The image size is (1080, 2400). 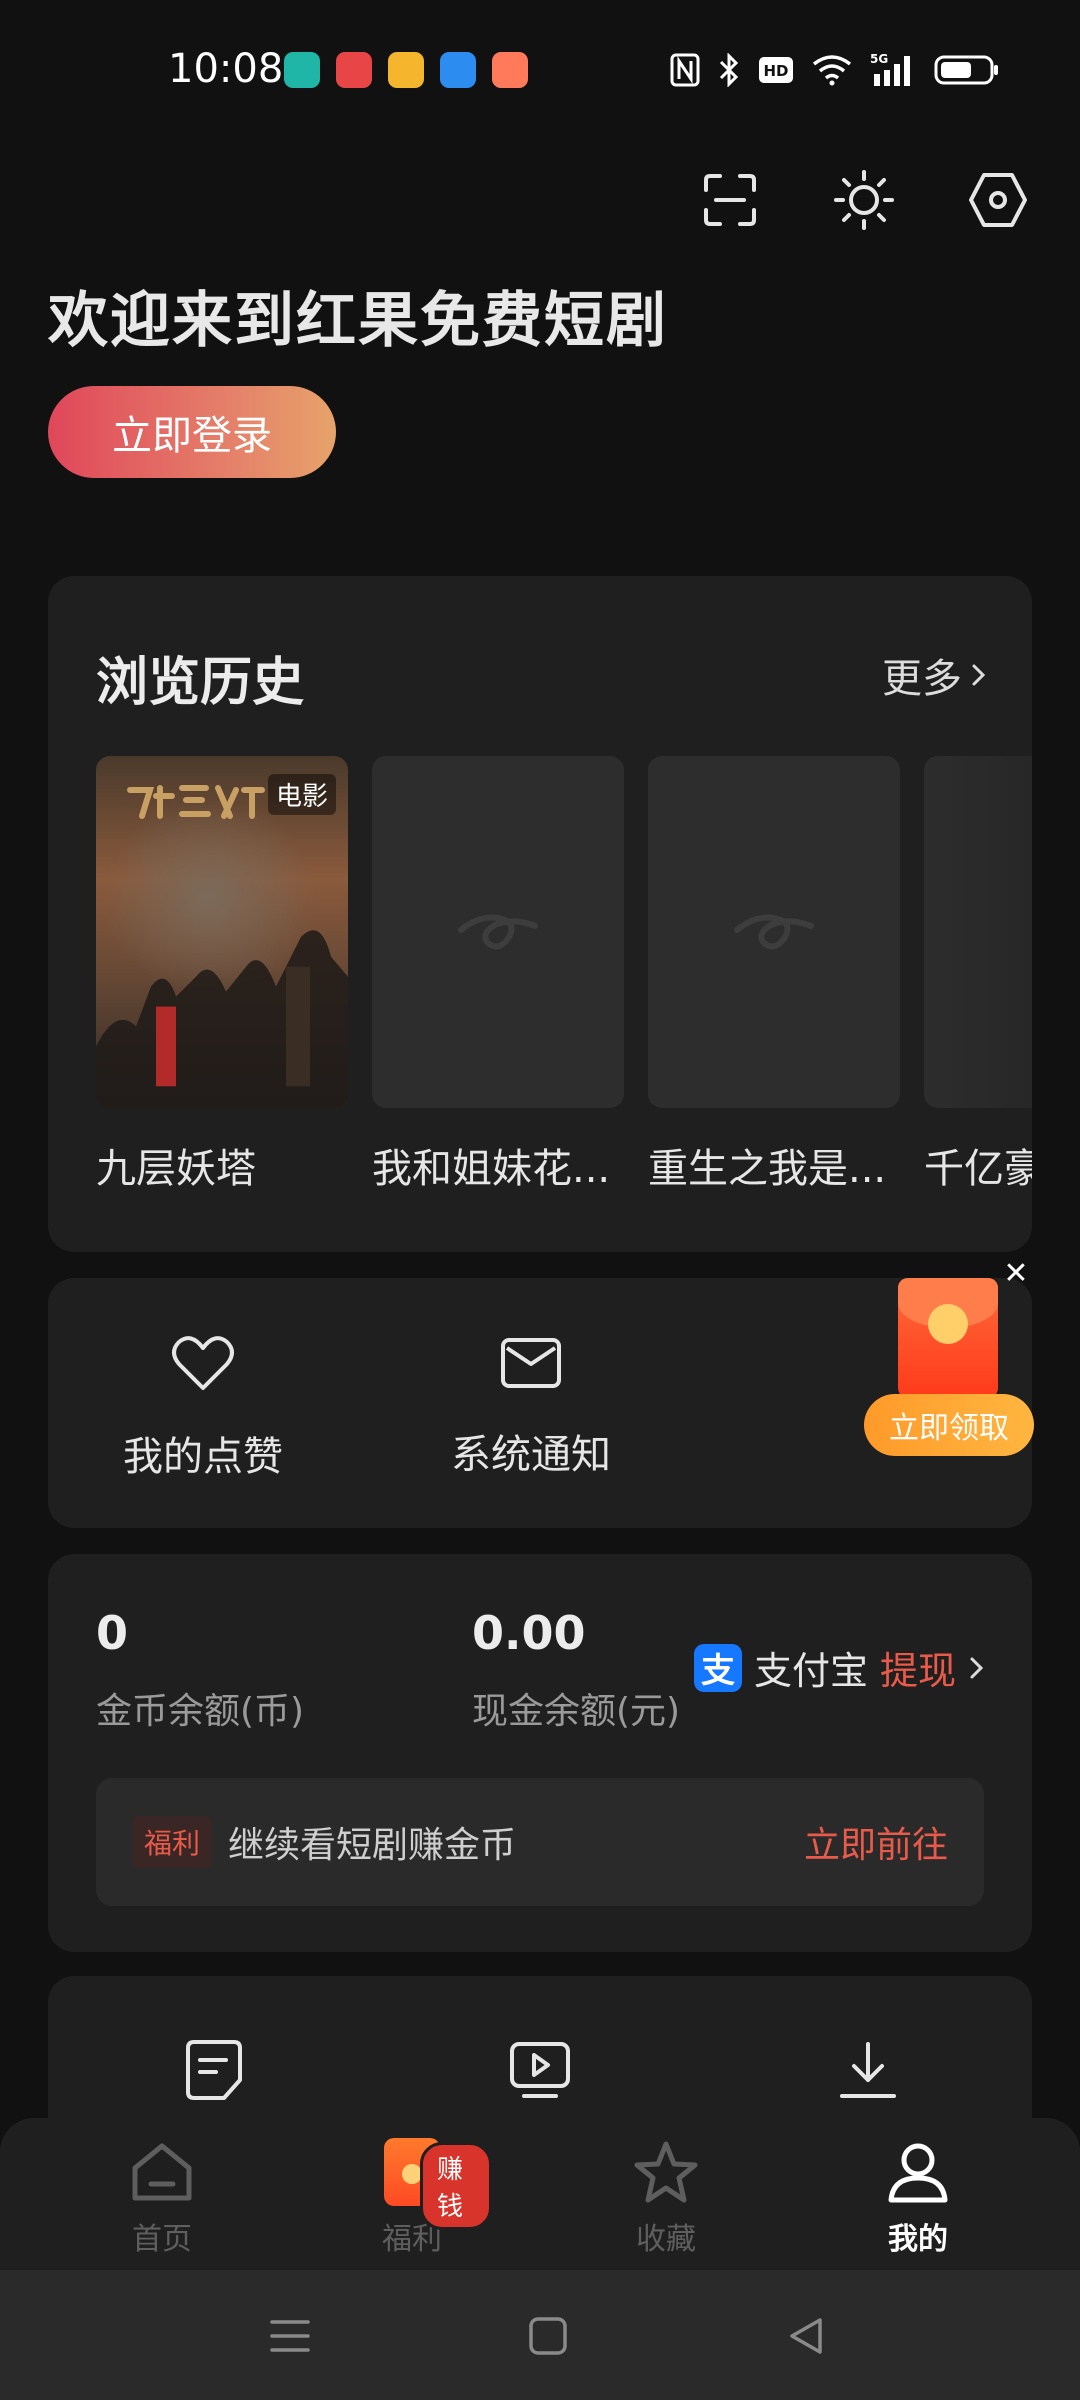 What do you see at coordinates (358, 321) in the screenshot?
I see `welcome-title: 欢迎来到红果免费短剧` at bounding box center [358, 321].